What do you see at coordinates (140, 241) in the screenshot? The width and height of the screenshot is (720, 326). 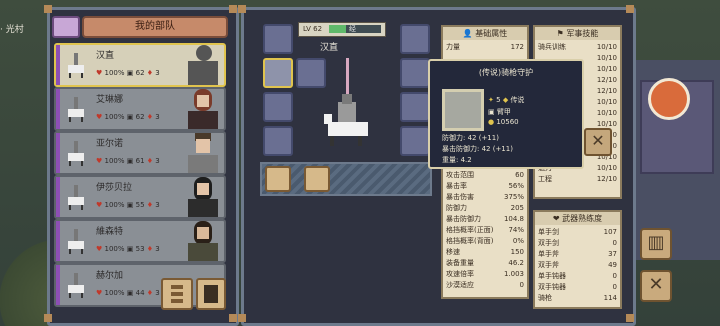 I see `unit-card: 維森特 ♥ 100% ▣ 53 ♦ 3` at bounding box center [140, 241].